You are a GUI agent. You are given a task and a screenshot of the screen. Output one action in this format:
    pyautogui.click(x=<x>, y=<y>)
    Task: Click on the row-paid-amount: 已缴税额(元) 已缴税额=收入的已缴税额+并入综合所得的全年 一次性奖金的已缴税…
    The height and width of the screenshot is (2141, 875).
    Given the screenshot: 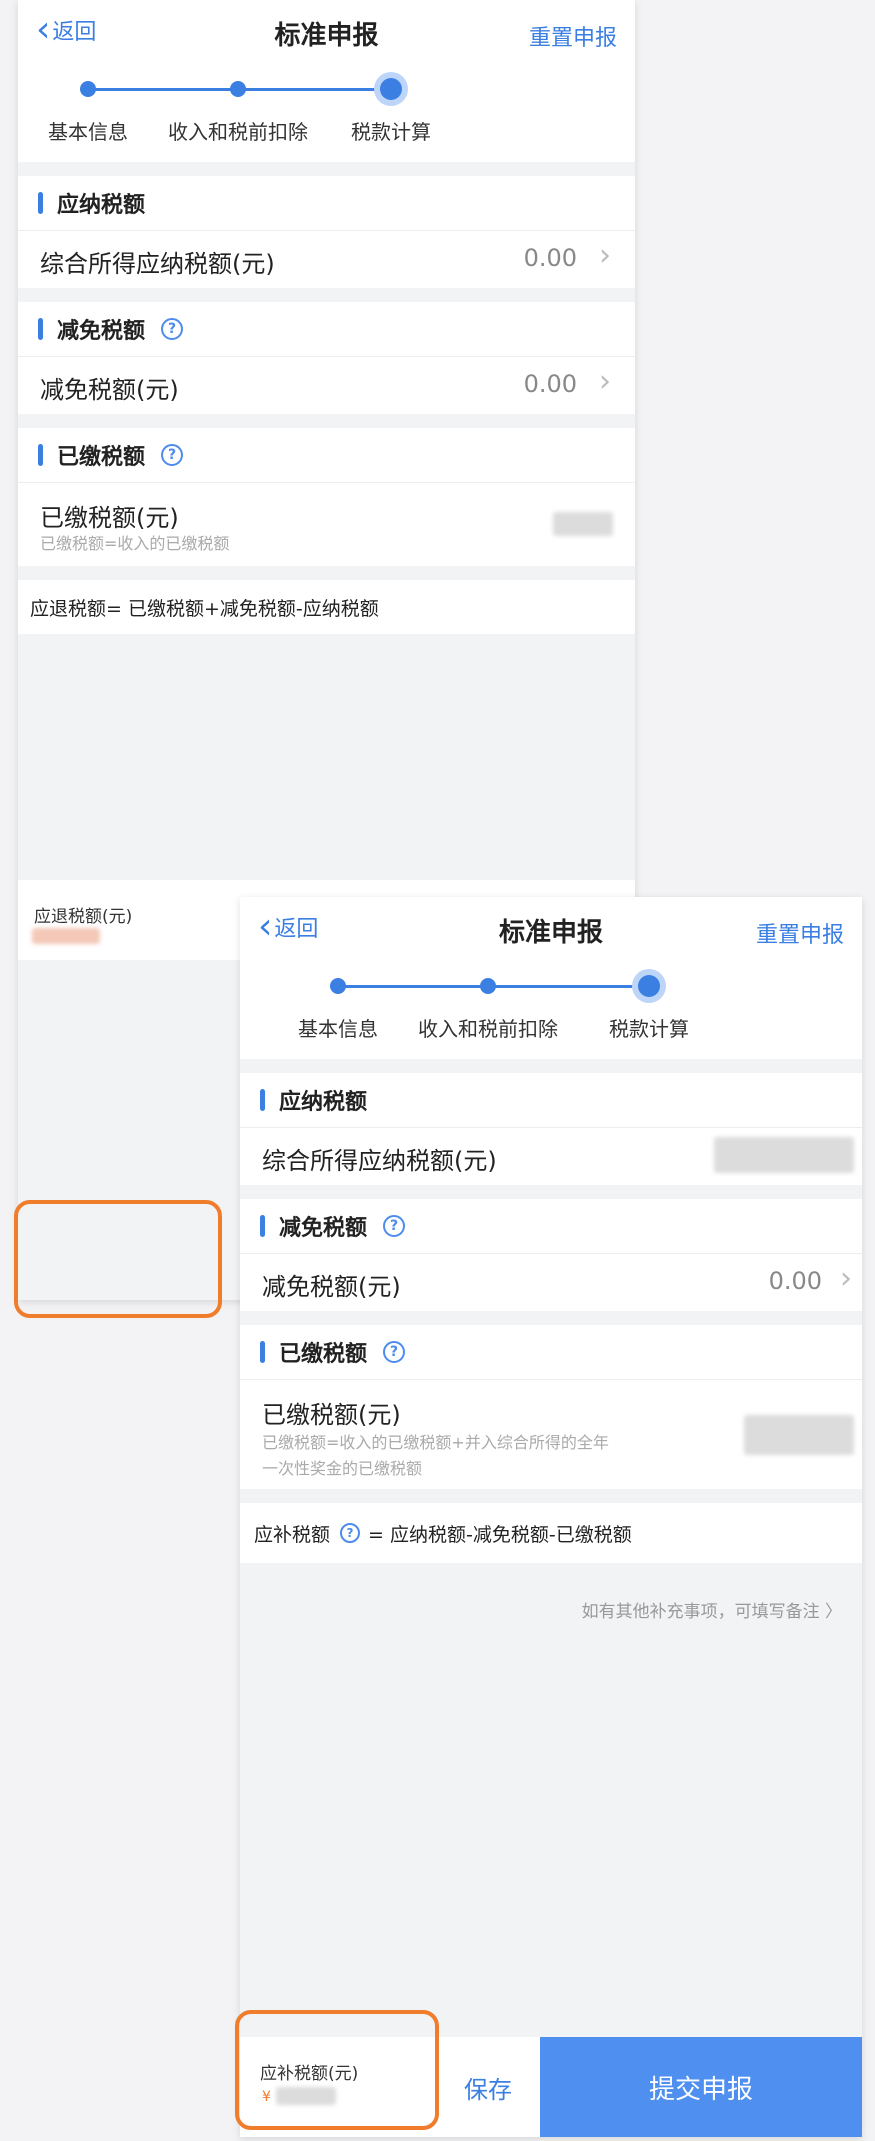 What is the action you would take?
    pyautogui.click(x=551, y=1434)
    